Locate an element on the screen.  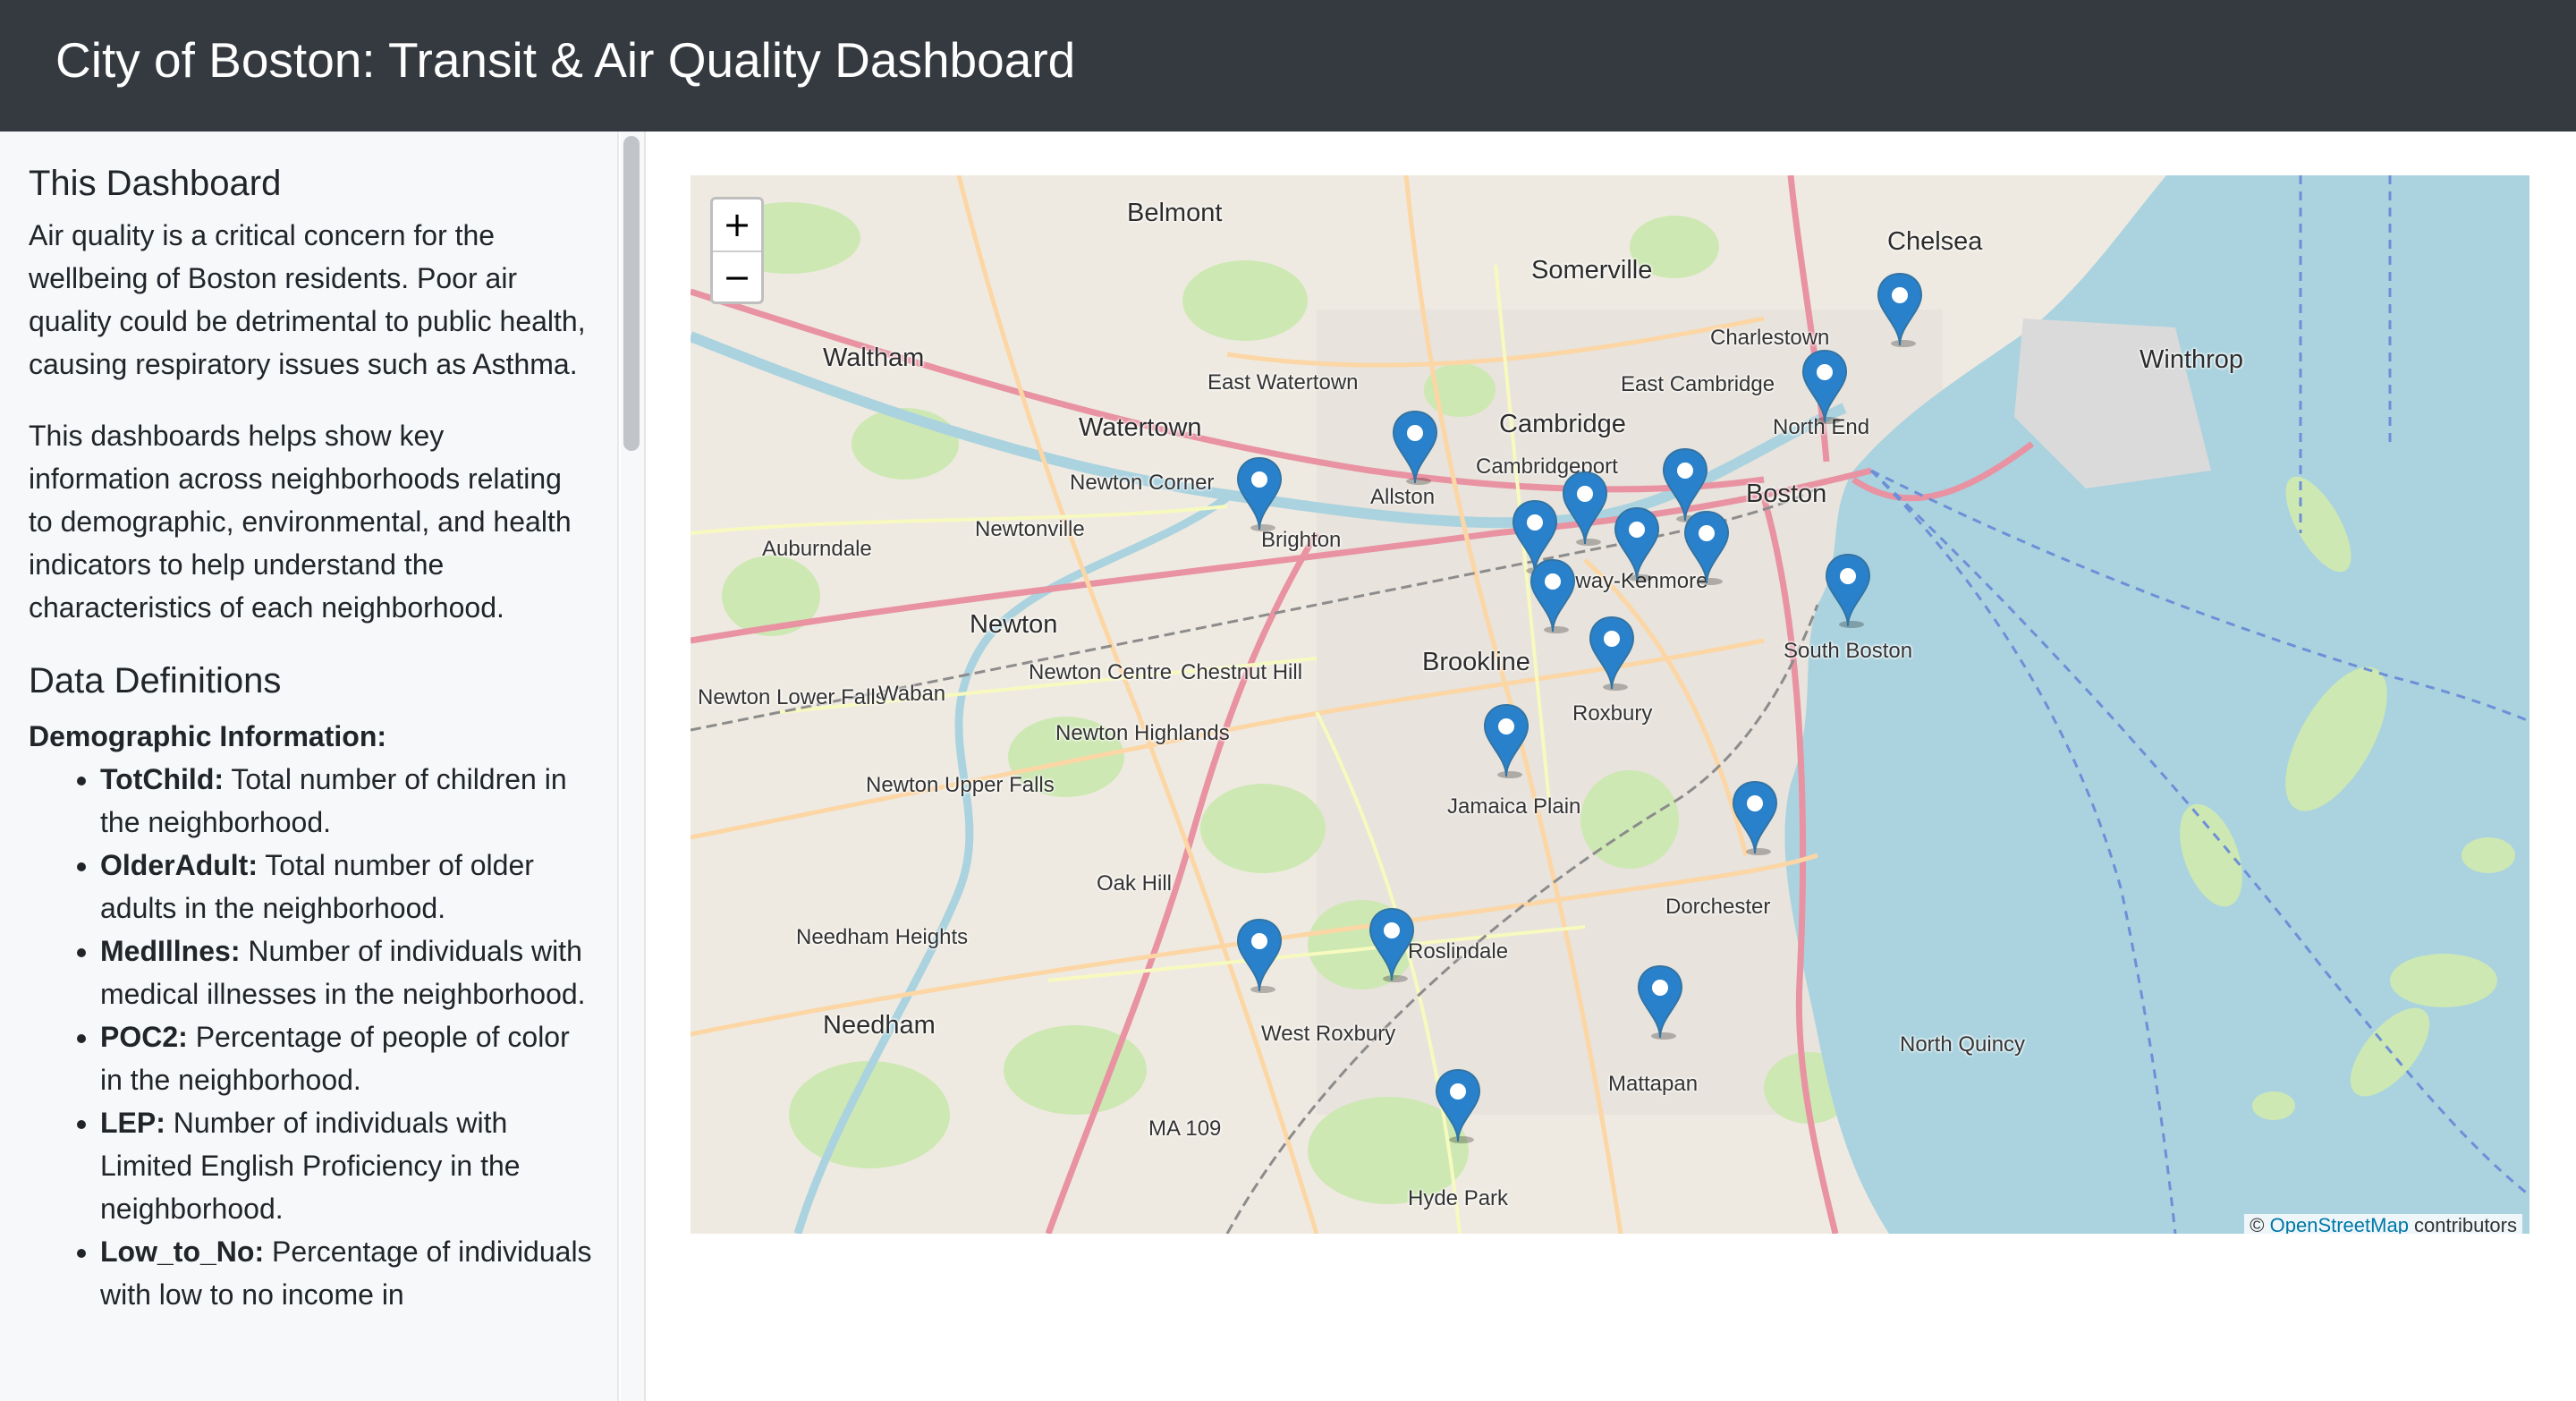
place-label: Boston is located at coordinates (1786, 494).